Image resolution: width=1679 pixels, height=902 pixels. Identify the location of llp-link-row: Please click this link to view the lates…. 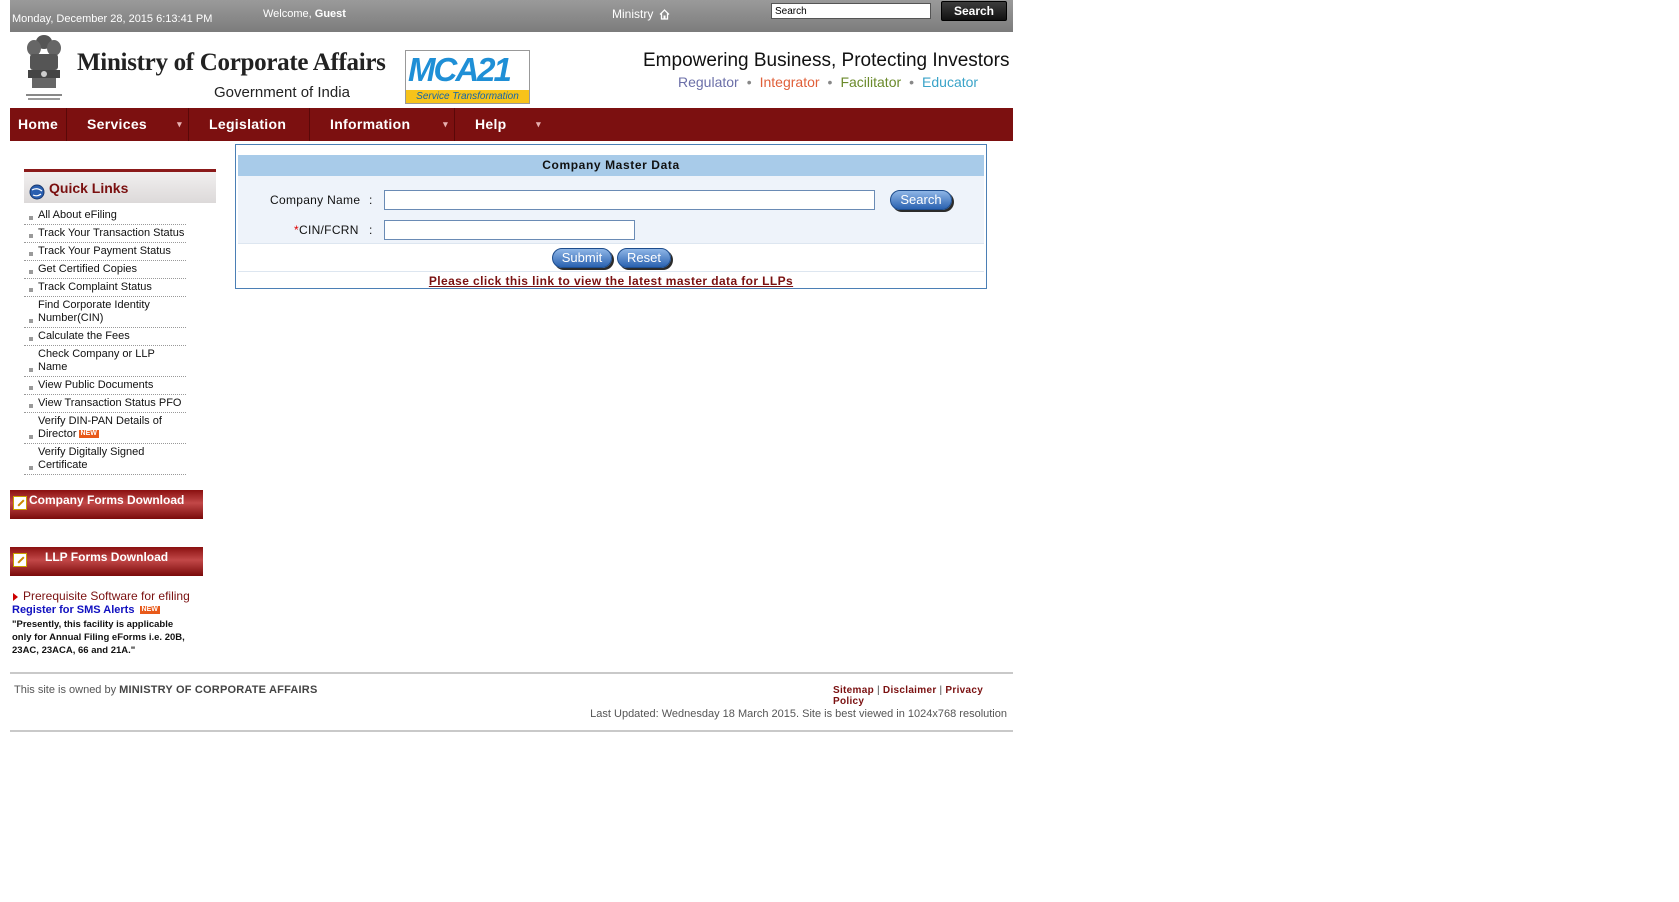
(611, 279).